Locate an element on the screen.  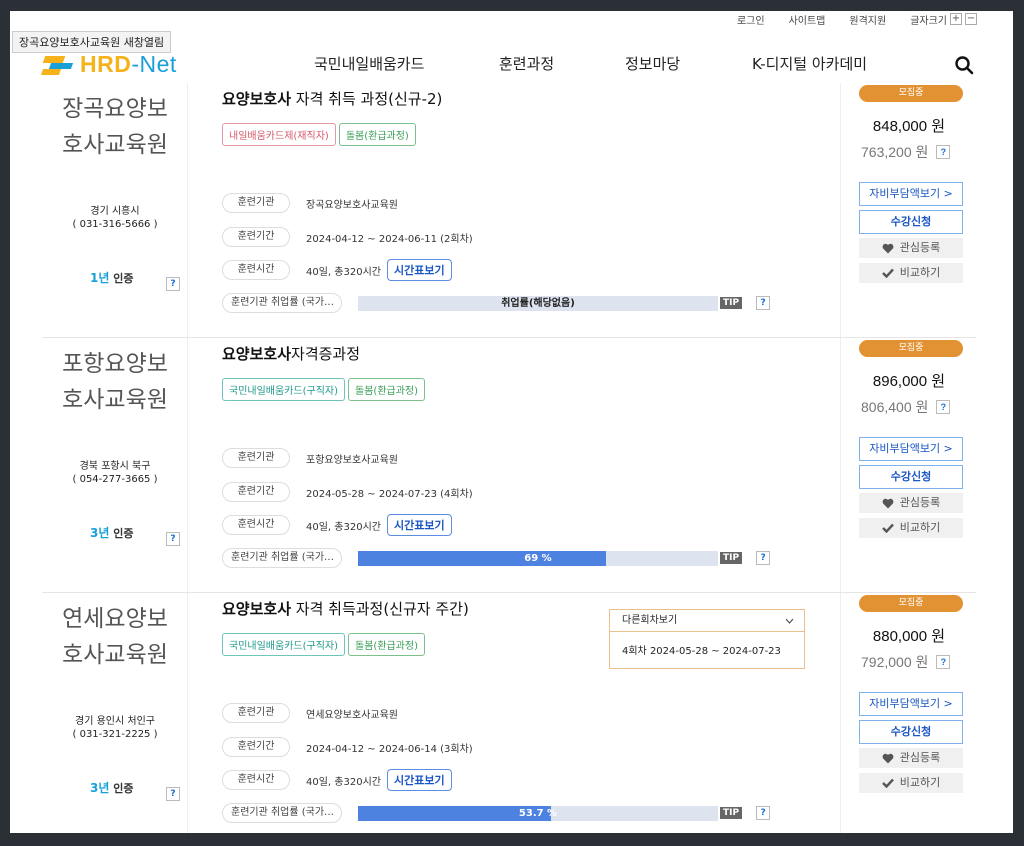
employment-rate: 53.7 % is located at coordinates (538, 813).